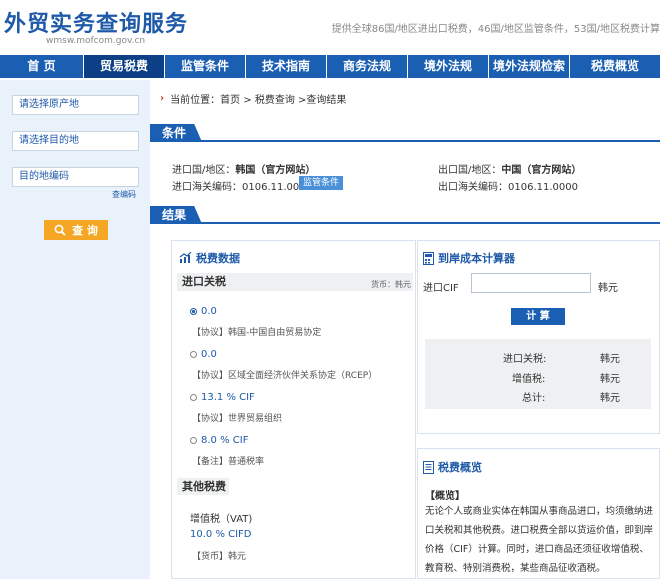 The height and width of the screenshot is (579, 660). I want to click on radio-selected-icon, so click(193, 311).